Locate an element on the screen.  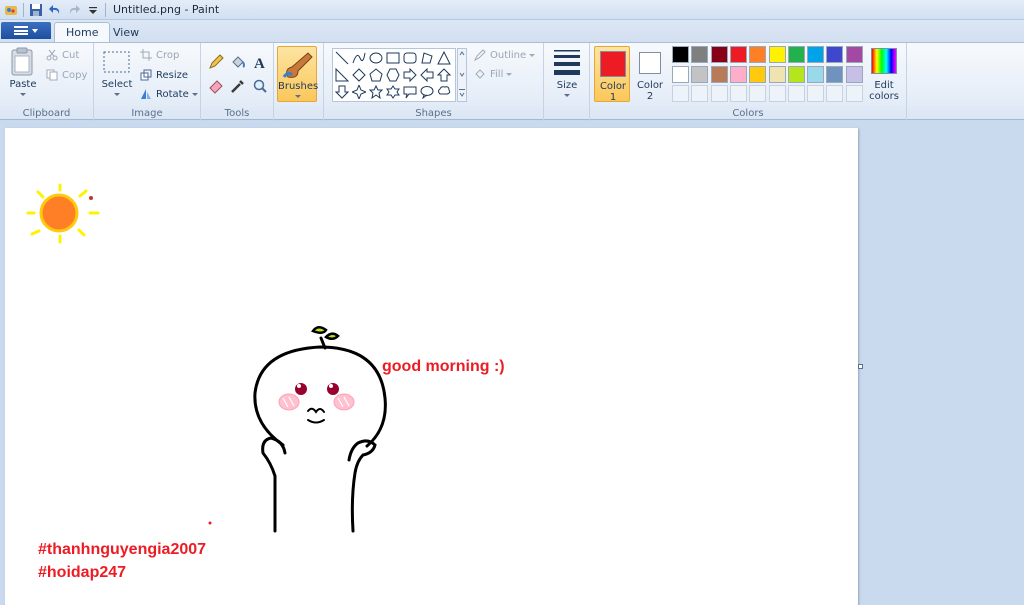
cloud-callout-shape-icon is located at coordinates (444, 92).